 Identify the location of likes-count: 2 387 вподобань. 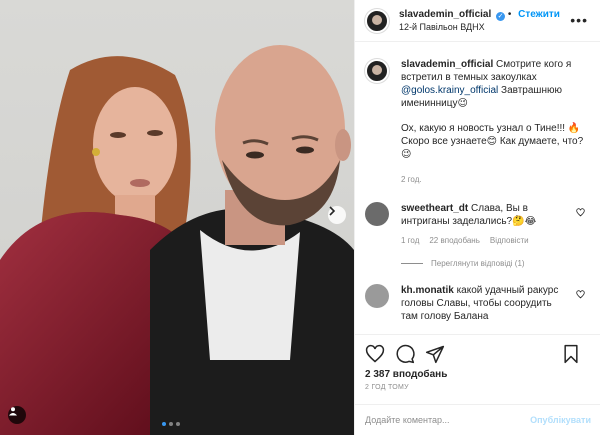
(478, 374).